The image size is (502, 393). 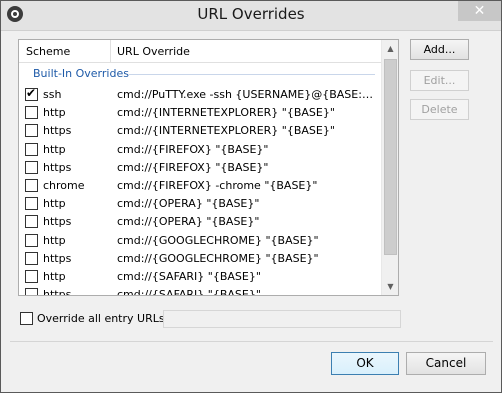 What do you see at coordinates (365, 363) in the screenshot?
I see `ok-button: OK` at bounding box center [365, 363].